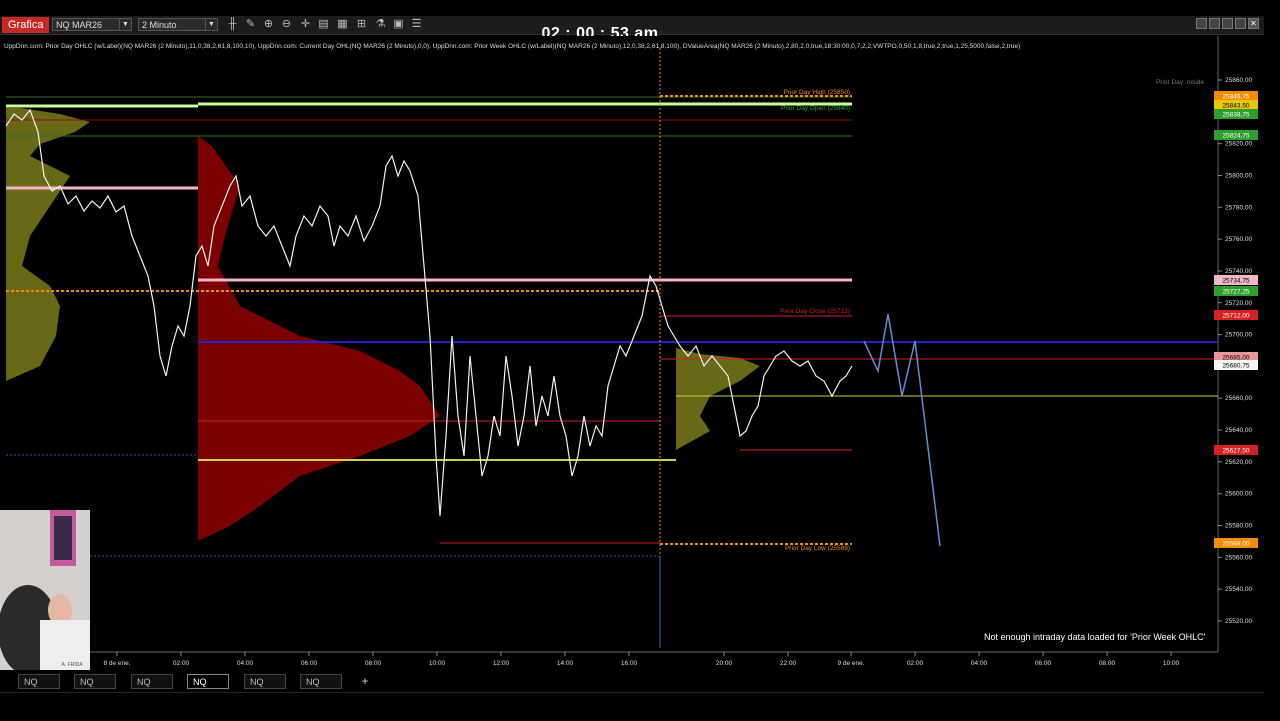  Describe the element at coordinates (501, 663) in the screenshot. I see `time-tick-label: 12:00` at that location.